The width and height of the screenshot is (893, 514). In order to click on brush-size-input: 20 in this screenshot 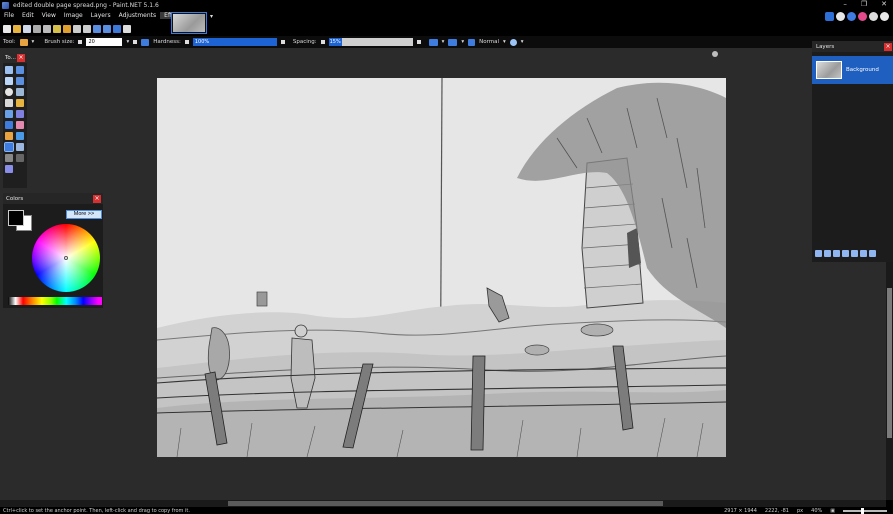, I will do `click(104, 42)`.